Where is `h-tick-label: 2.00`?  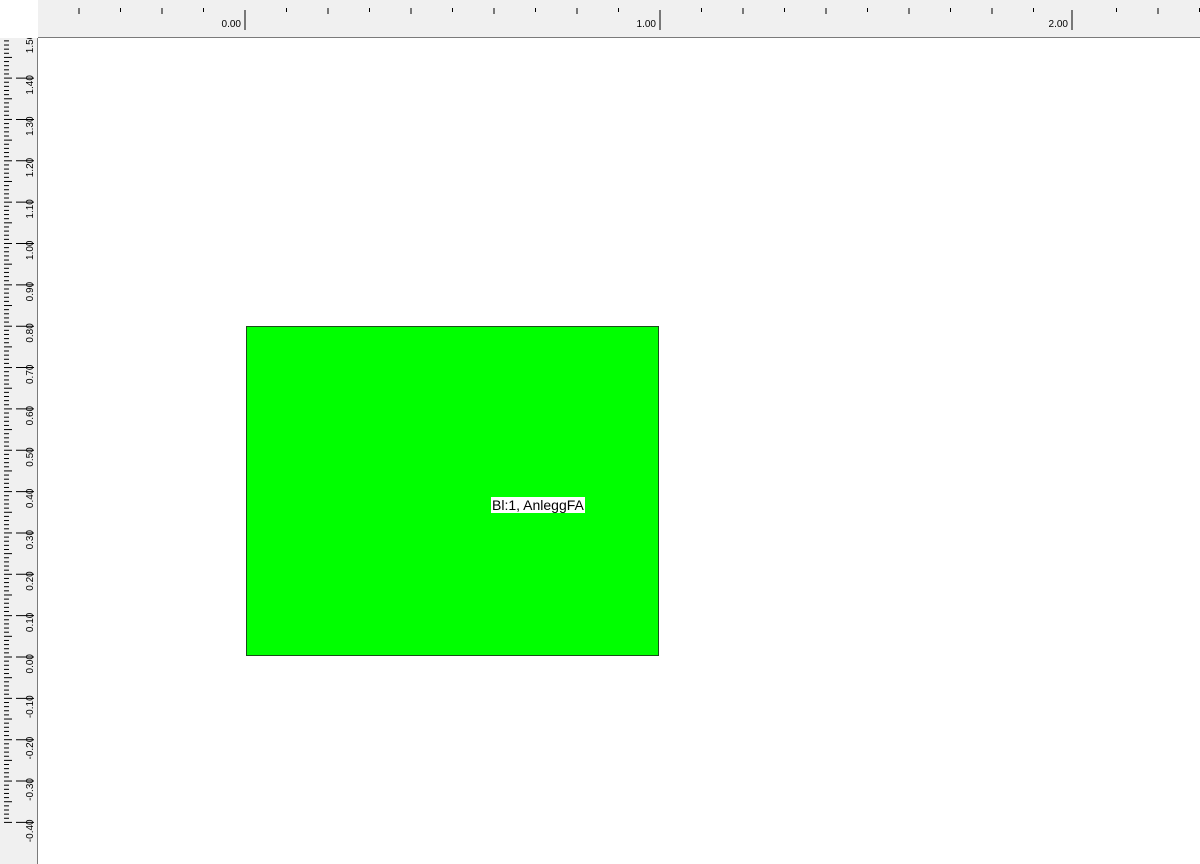 h-tick-label: 2.00 is located at coordinates (1059, 24).